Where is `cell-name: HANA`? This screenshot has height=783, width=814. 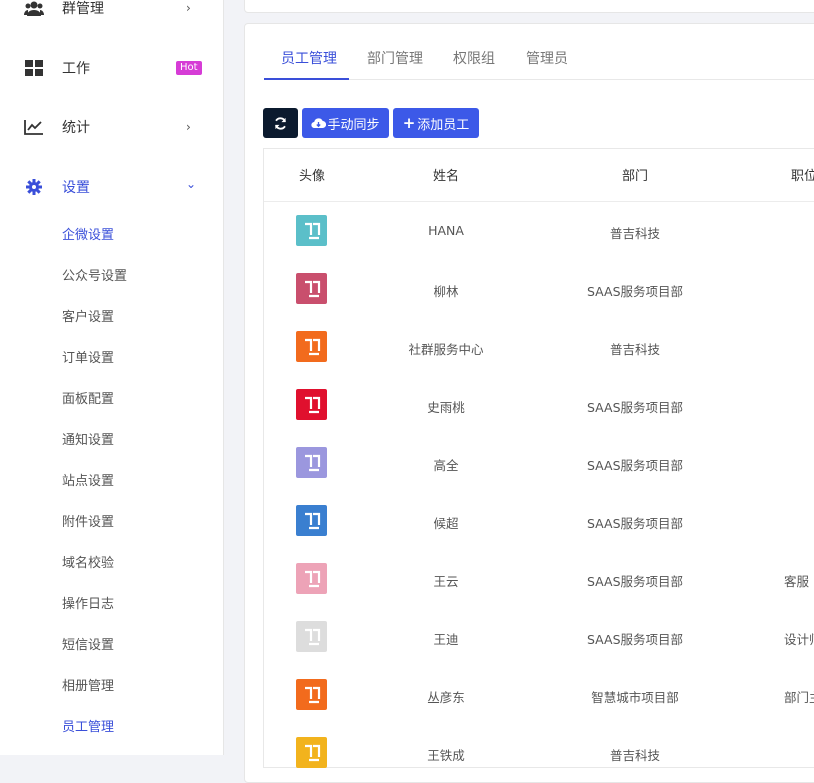 cell-name: HANA is located at coordinates (446, 230).